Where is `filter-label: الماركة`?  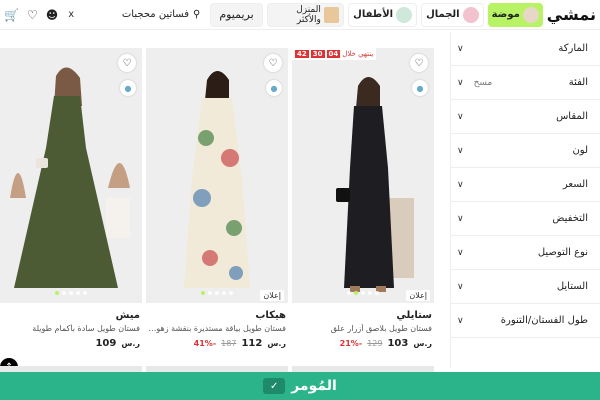 filter-label: الماركة is located at coordinates (573, 48).